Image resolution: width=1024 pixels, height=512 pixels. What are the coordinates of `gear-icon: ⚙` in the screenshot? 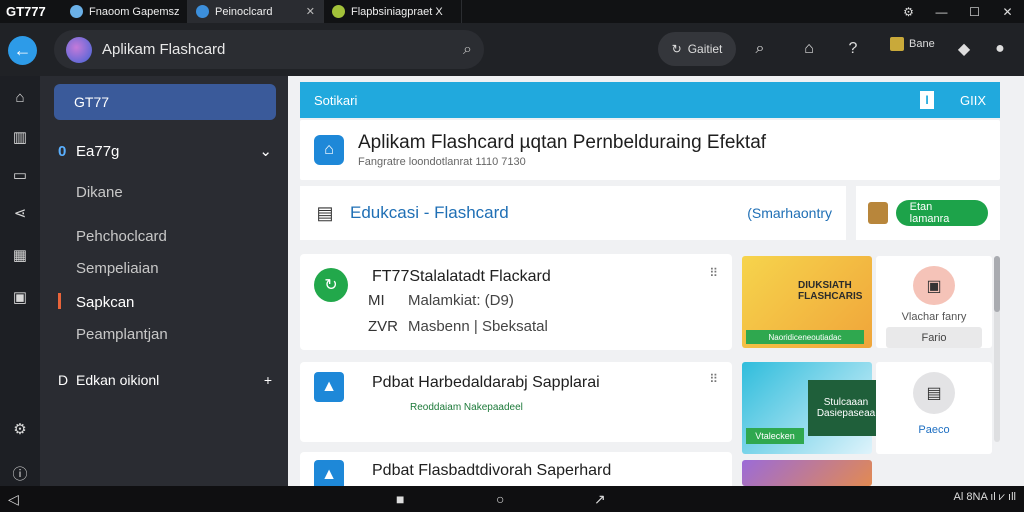 It's located at (20, 429).